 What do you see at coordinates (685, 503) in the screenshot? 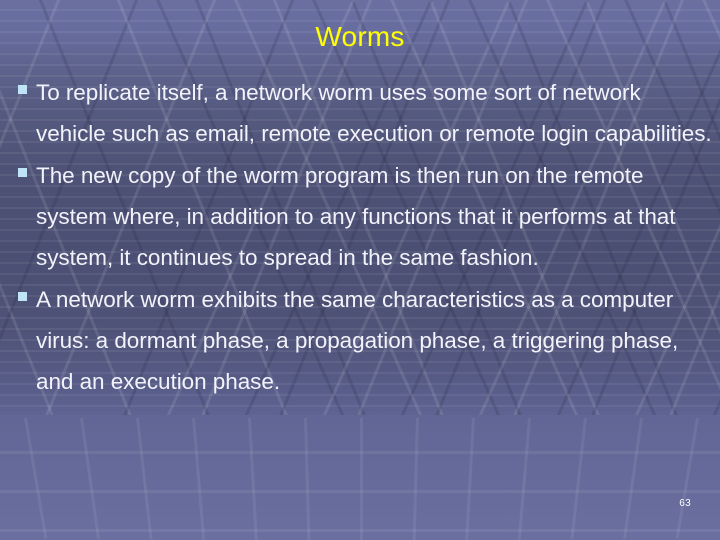
I see `slide-page-number: 63` at bounding box center [685, 503].